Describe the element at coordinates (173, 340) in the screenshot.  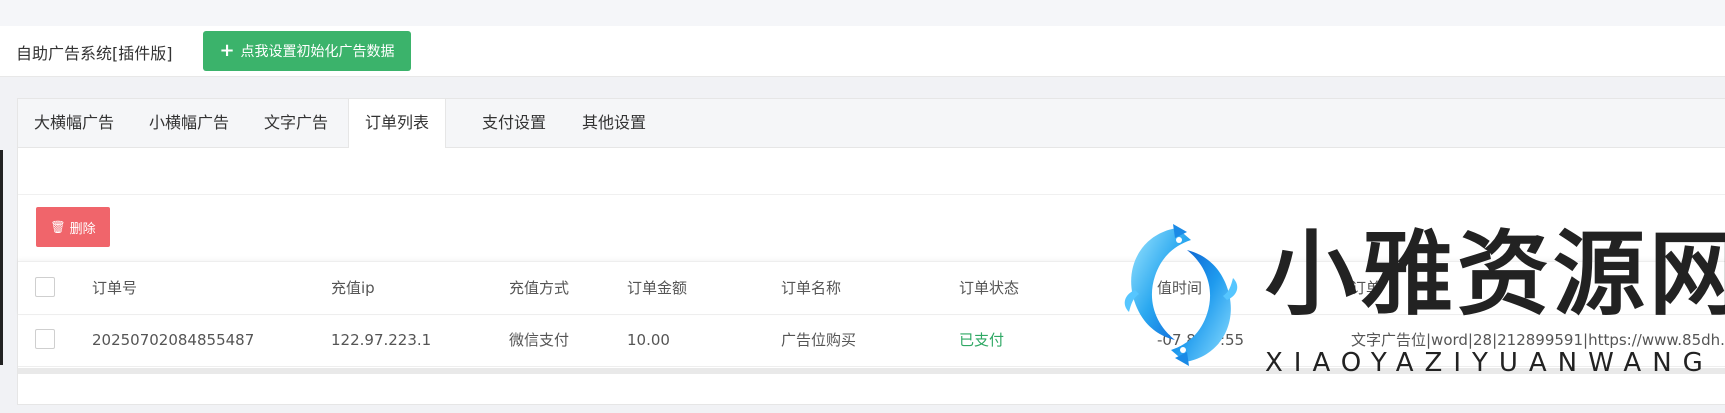
I see `cell-order-no: 20250702084855487` at that location.